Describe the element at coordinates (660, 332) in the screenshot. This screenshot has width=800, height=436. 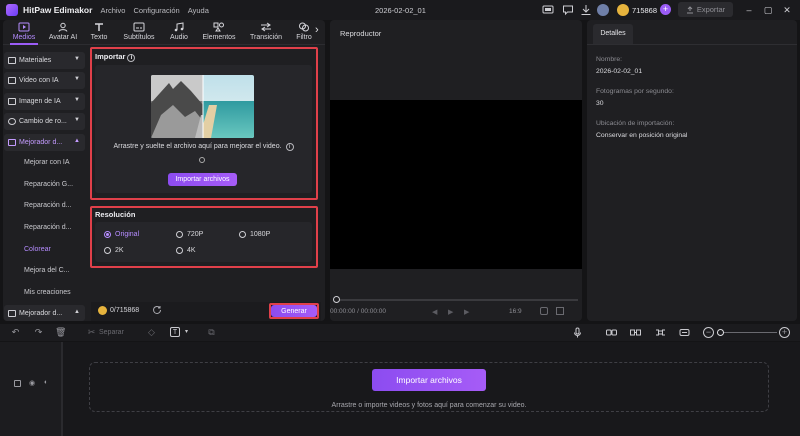
I see `snap-icon` at that location.